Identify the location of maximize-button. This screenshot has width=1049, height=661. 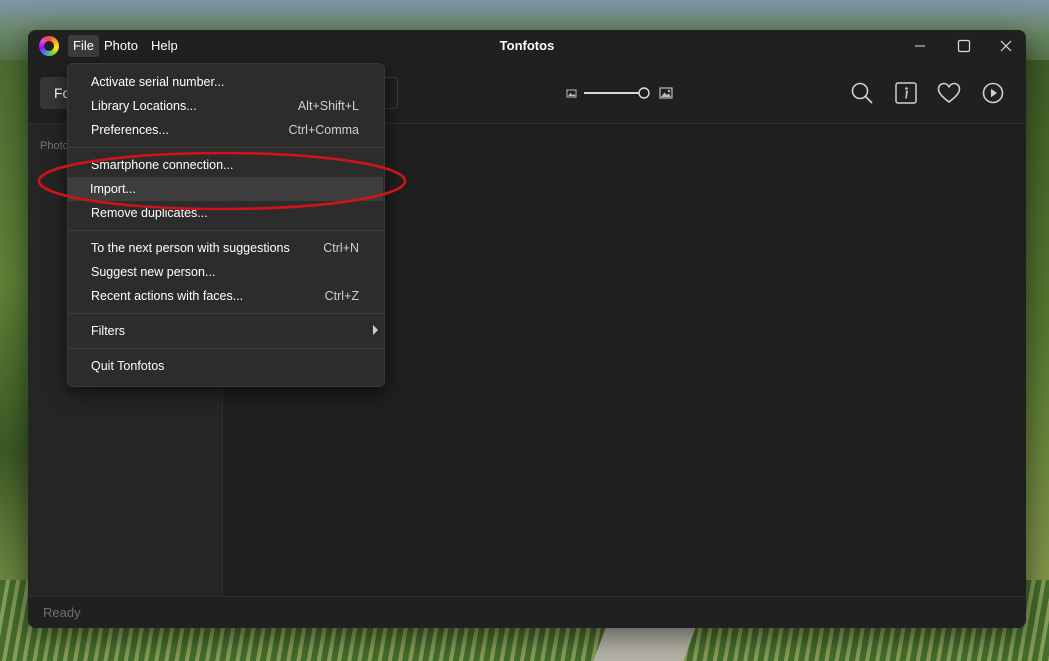
(964, 46).